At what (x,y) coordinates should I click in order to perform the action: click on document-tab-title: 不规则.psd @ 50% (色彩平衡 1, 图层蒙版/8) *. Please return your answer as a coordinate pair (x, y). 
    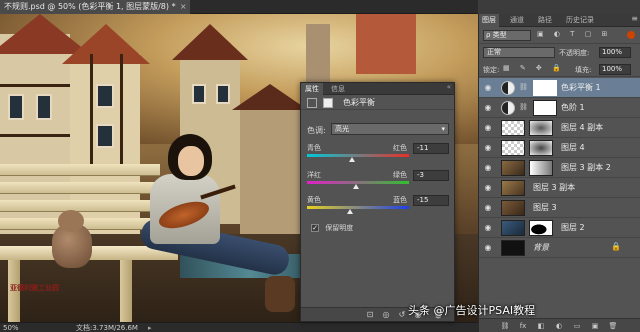
    Looking at the image, I should click on (90, 6).